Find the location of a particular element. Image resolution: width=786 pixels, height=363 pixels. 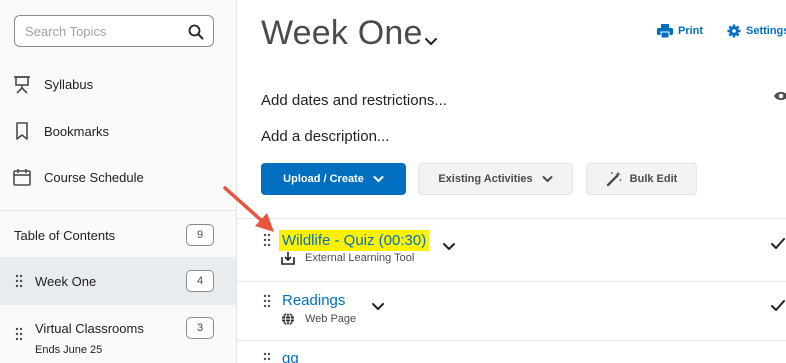

bulk-edit-label: Bulk Edit is located at coordinates (653, 179).